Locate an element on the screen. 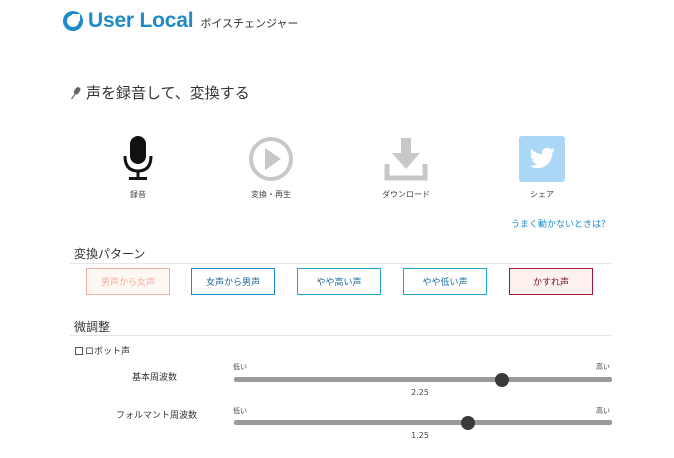  help-link: うまく動かないときは？ is located at coordinates (560, 223).